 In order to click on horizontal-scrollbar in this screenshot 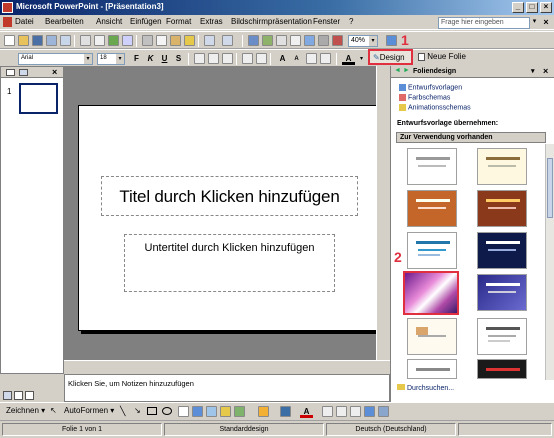, I will do `click(227, 367)`.